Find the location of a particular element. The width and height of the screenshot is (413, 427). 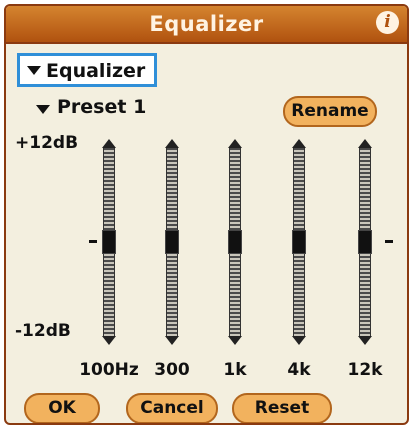

zero-db-mark-right is located at coordinates (389, 241).